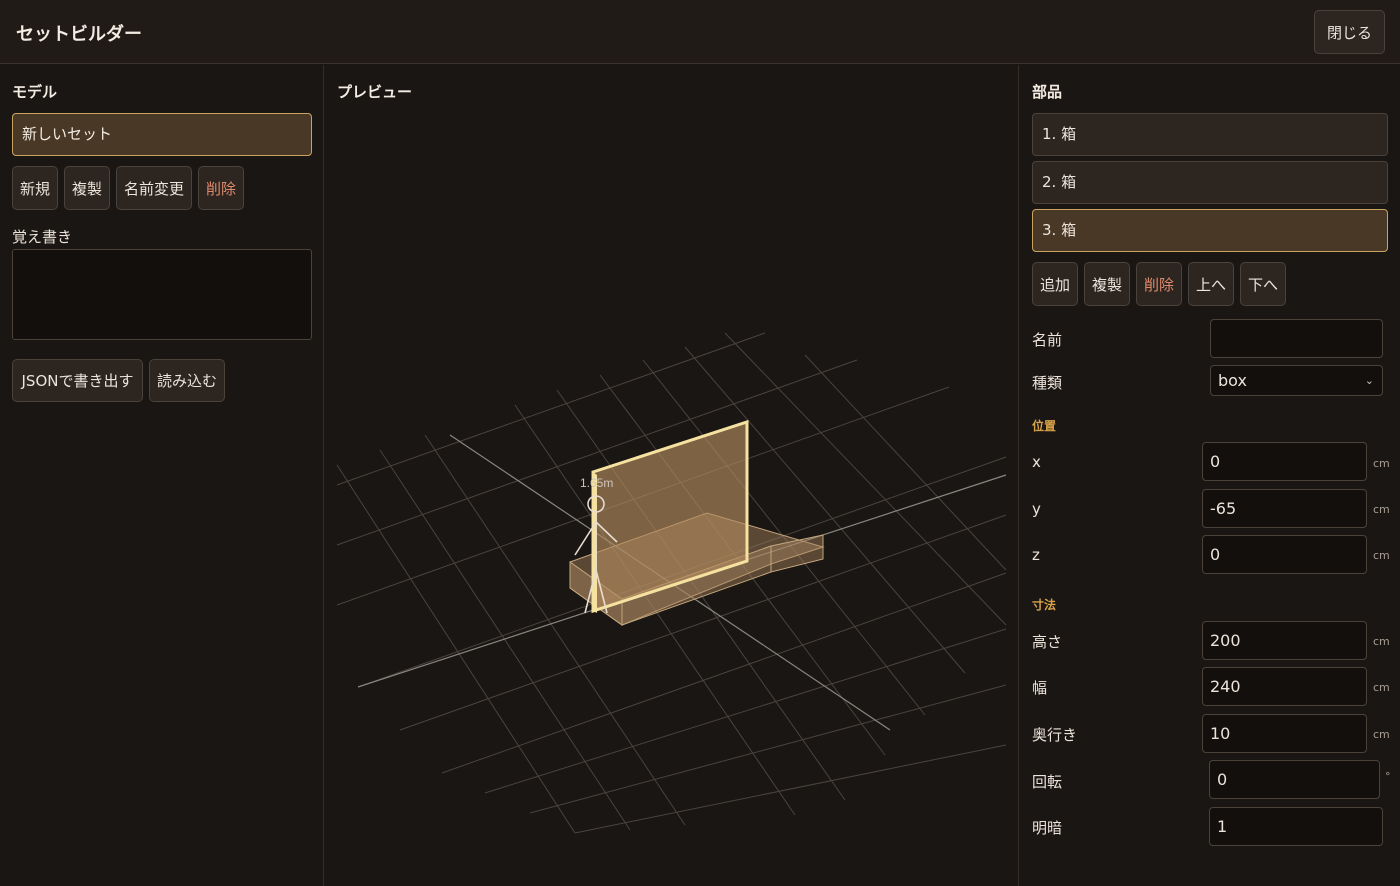 The height and width of the screenshot is (886, 1400). I want to click on height-unit: cm, so click(1381, 641).